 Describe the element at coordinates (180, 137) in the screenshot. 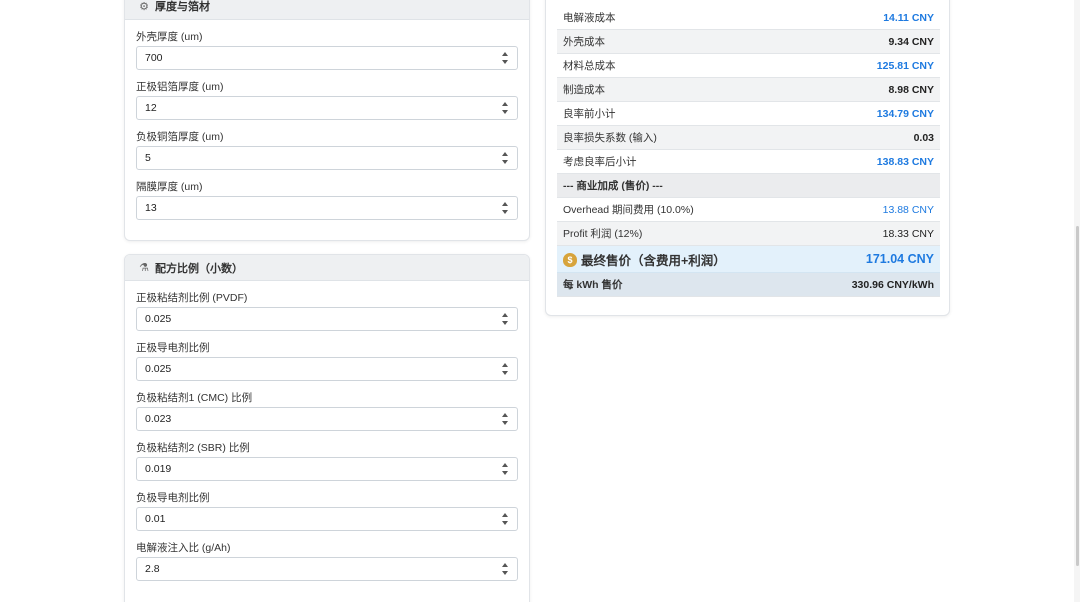

I see `field-label: 负极铜箔厚度 (um)` at that location.